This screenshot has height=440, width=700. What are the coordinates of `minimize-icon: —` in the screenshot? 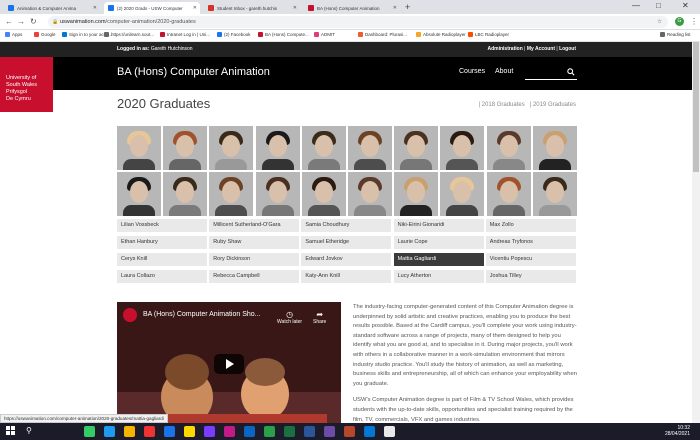 It's located at (636, 5).